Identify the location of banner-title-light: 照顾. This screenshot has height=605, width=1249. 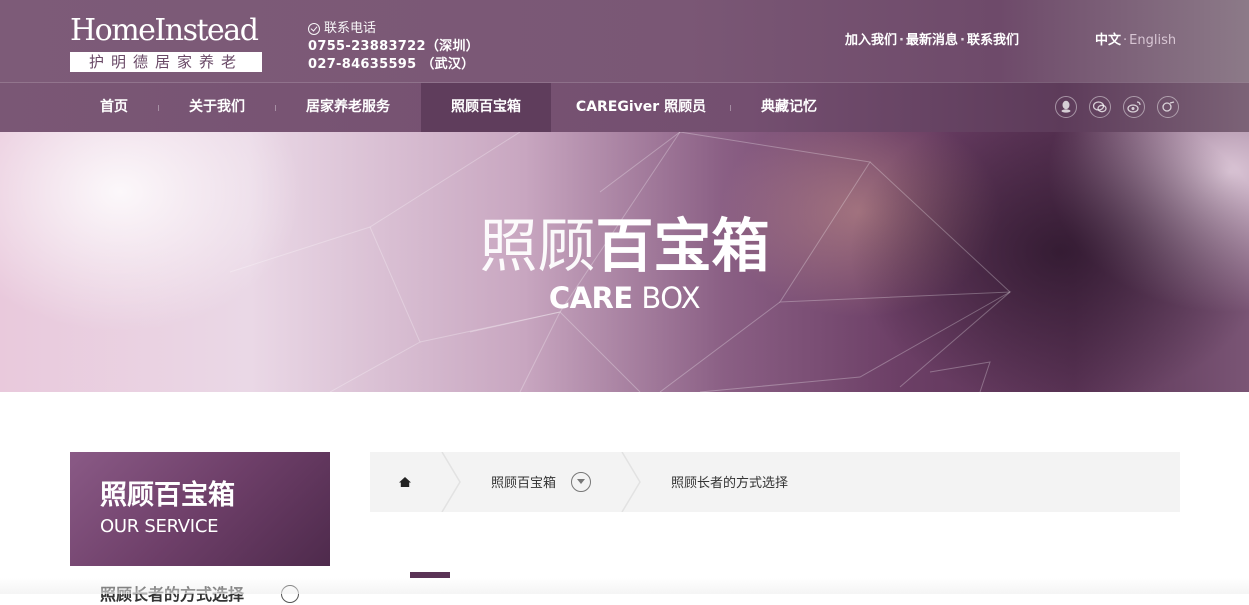
(537, 246).